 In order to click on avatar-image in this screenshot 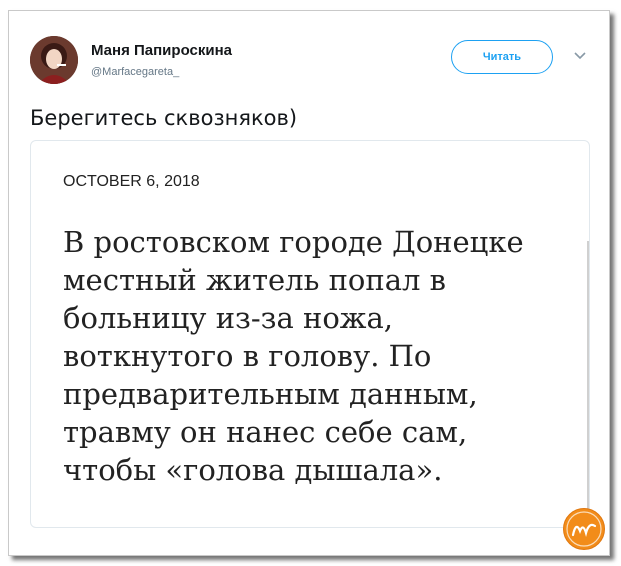, I will do `click(54, 60)`.